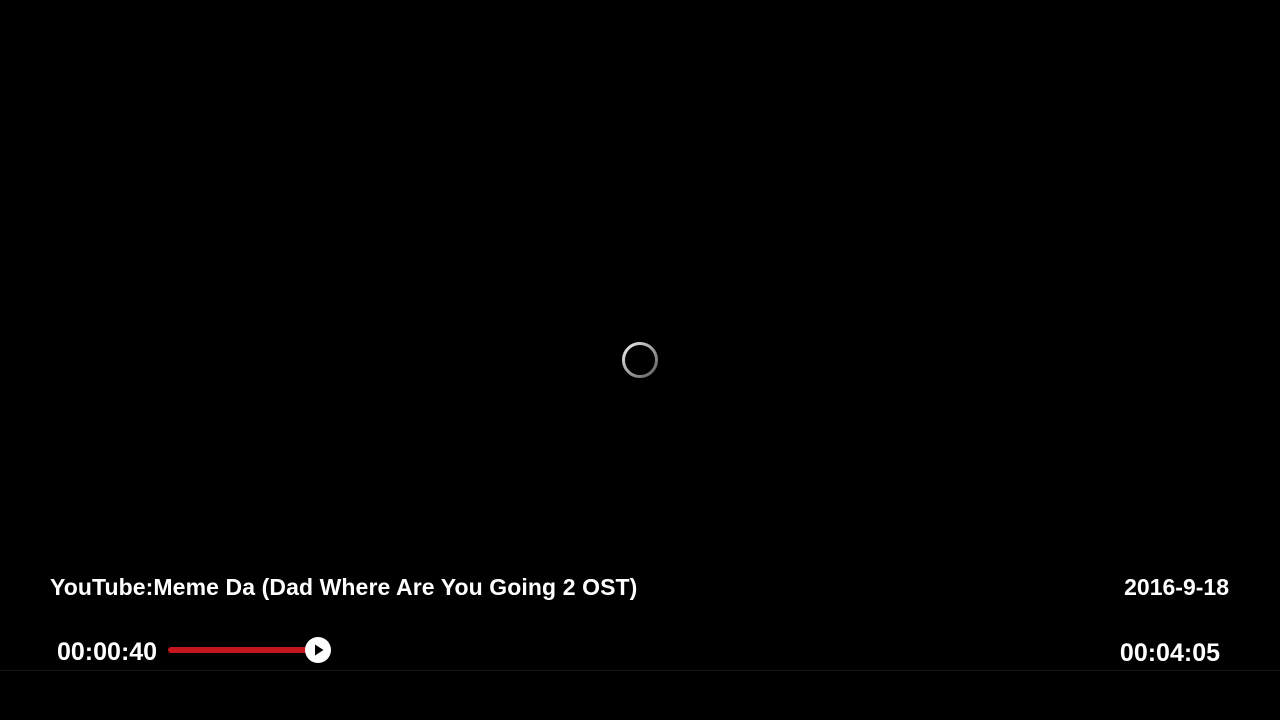  Describe the element at coordinates (243, 650) in the screenshot. I see `seek-bar-progress` at that location.